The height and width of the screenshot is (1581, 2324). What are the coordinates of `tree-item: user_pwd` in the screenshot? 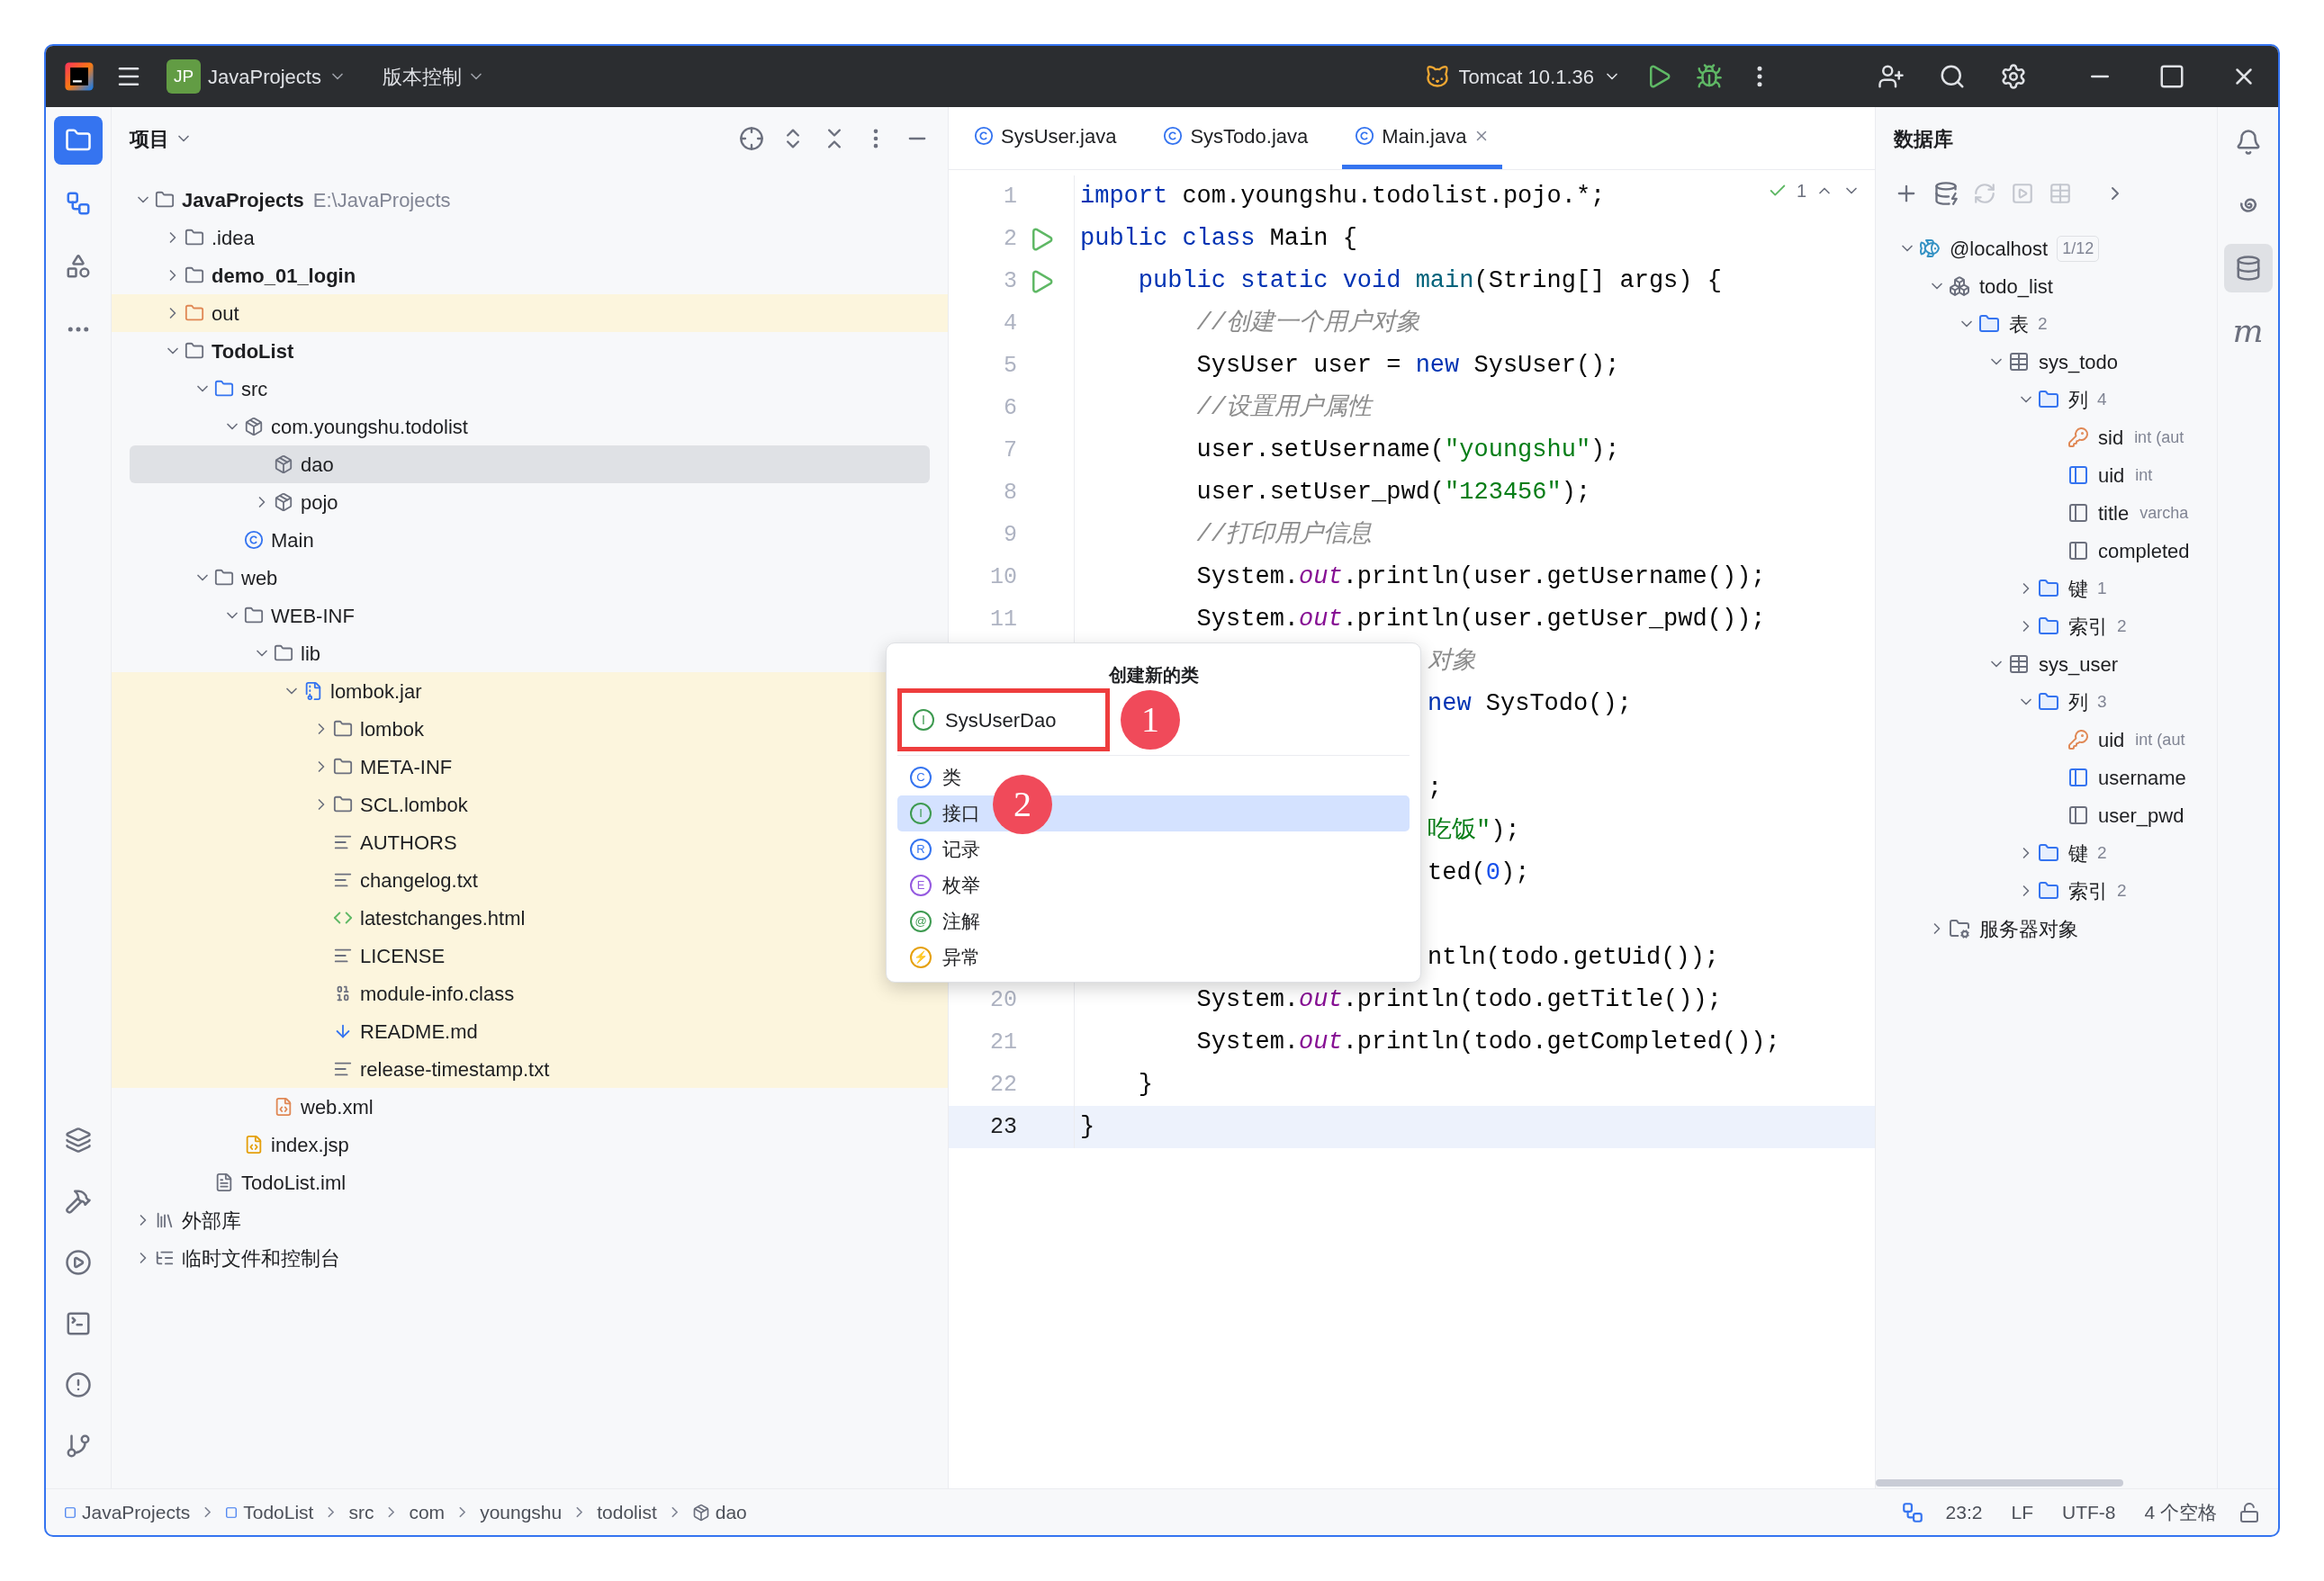 It's located at (2046, 815).